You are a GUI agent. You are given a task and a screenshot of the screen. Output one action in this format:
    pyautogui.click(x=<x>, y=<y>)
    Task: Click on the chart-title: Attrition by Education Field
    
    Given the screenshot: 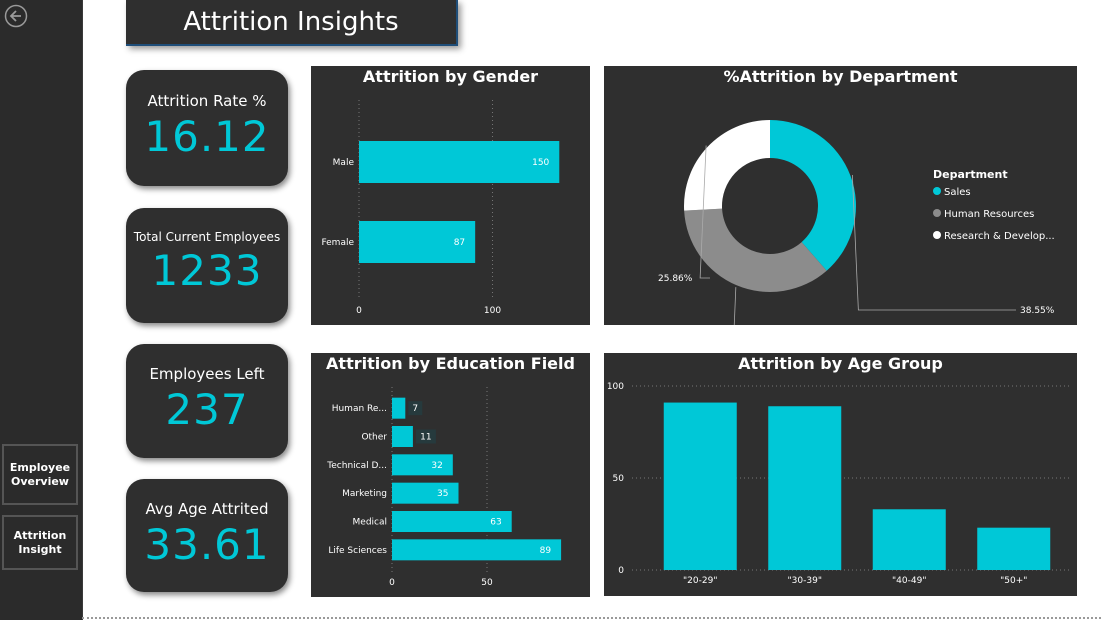 What is the action you would take?
    pyautogui.click(x=450, y=363)
    